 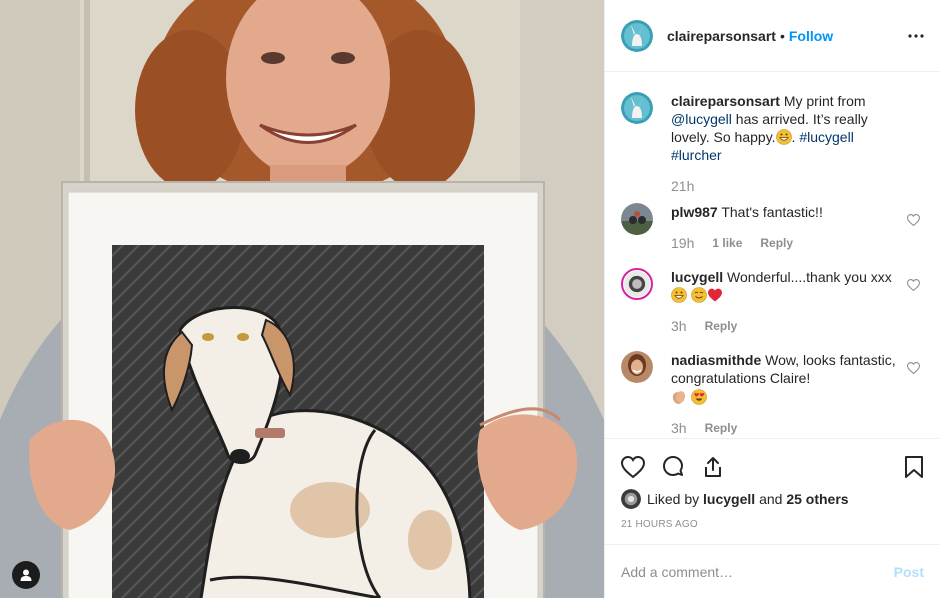 What do you see at coordinates (682, 186) in the screenshot?
I see `caption-time: 21h` at bounding box center [682, 186].